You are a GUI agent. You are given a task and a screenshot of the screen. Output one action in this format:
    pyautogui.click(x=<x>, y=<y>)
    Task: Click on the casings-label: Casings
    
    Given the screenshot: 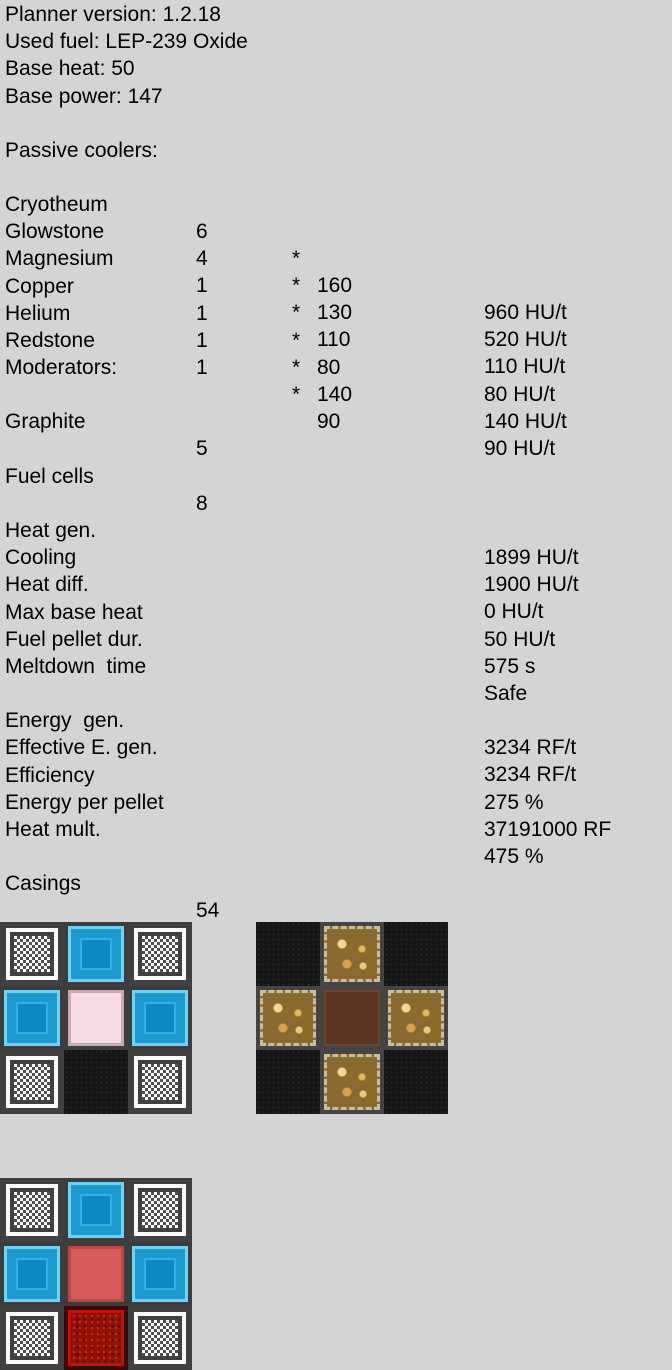 What is the action you would take?
    pyautogui.click(x=43, y=883)
    